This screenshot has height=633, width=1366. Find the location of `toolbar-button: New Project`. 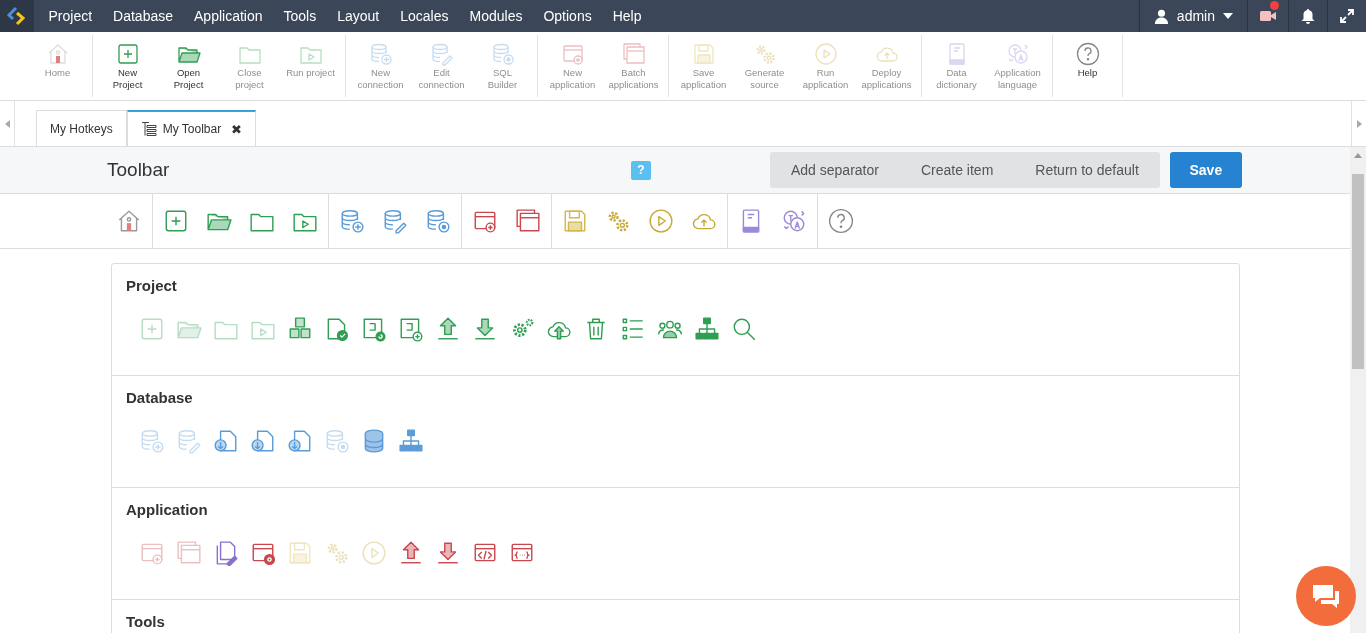

toolbar-button: New Project is located at coordinates (127, 66).